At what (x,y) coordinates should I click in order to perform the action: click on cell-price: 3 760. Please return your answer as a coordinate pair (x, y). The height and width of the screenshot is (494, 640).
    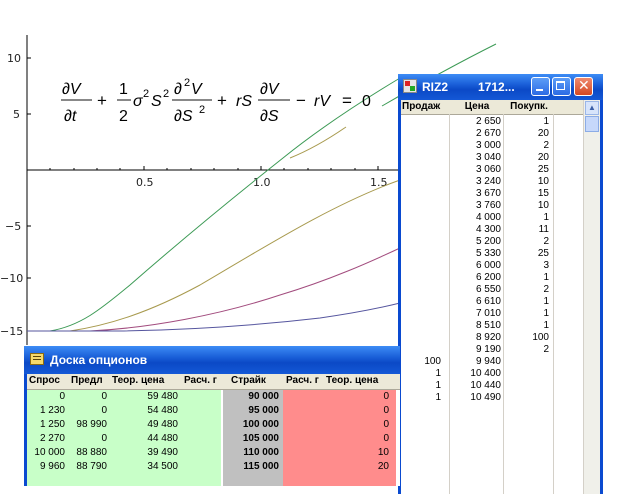
    Looking at the image, I should click on (488, 205).